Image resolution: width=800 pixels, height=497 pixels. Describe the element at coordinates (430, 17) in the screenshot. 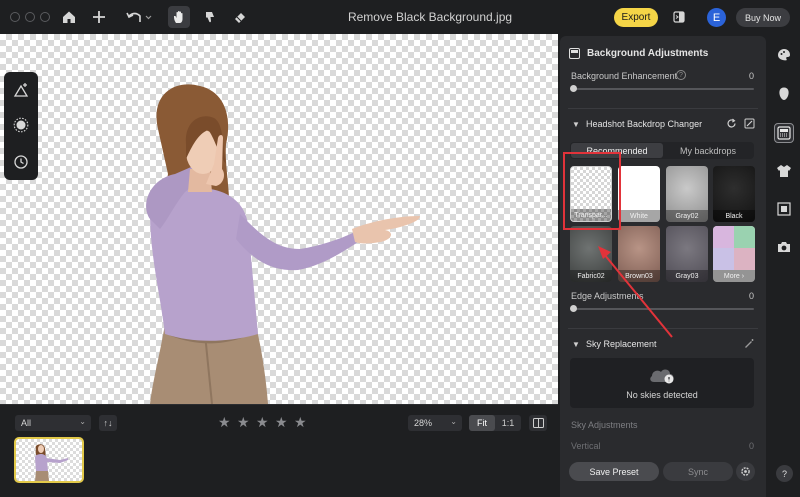

I see `window-title: Remove Black Background.jpg` at that location.